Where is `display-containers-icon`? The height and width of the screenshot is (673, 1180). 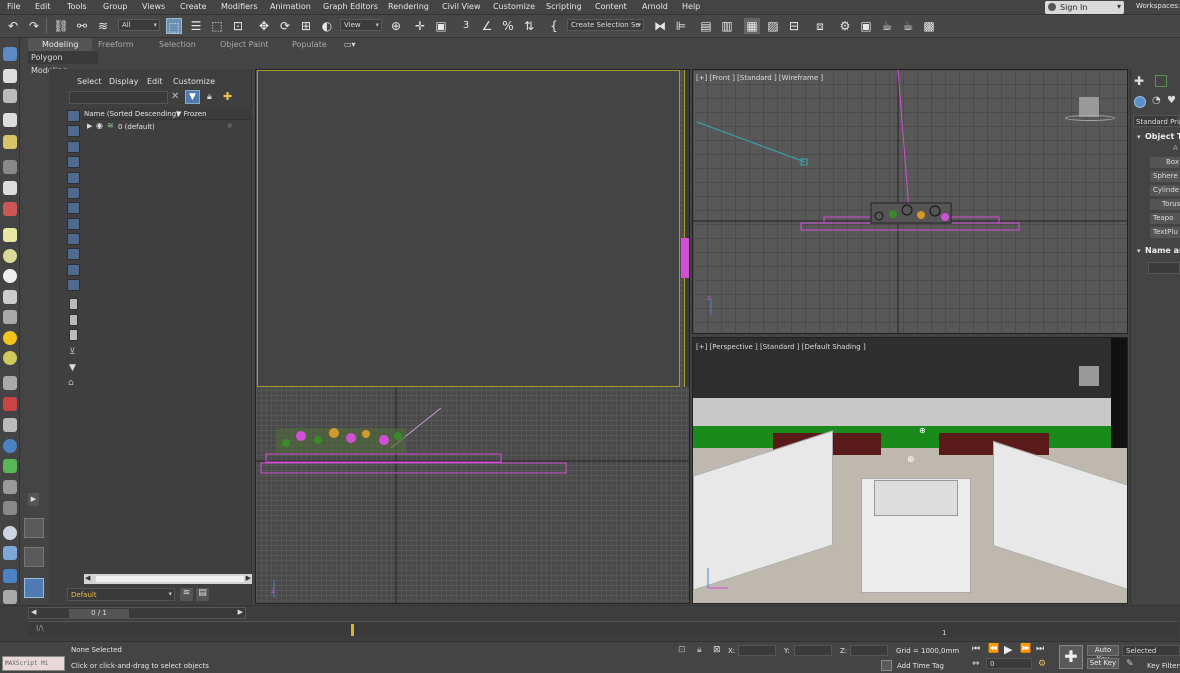
display-containers-icon is located at coordinates (73, 254).